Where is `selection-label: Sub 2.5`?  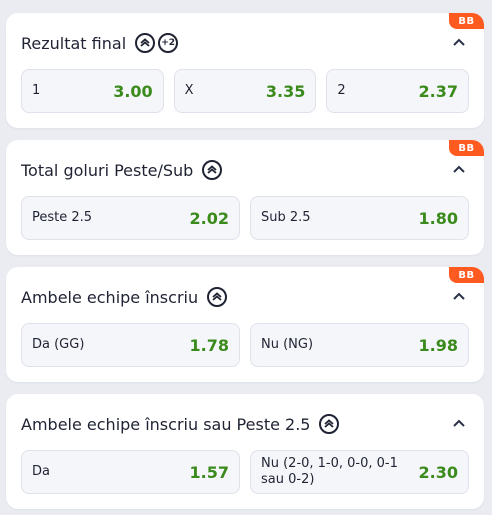 selection-label: Sub 2.5 is located at coordinates (286, 217).